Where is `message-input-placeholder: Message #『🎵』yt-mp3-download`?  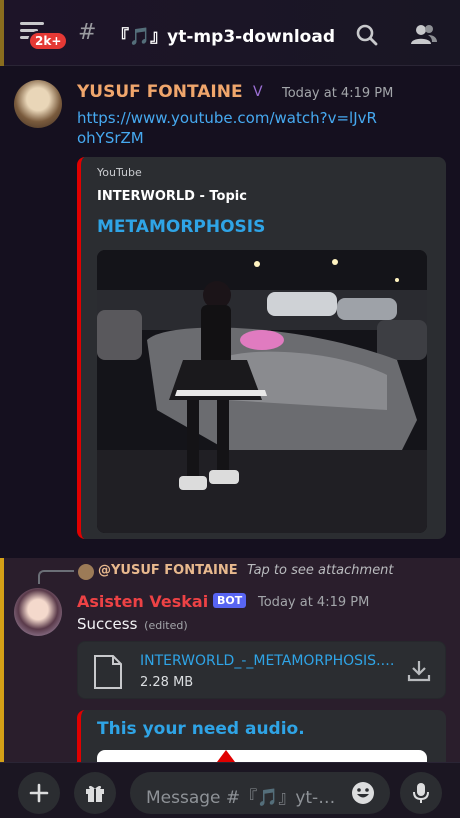 message-input-placeholder: Message #『🎵』yt-mp3-download is located at coordinates (241, 795).